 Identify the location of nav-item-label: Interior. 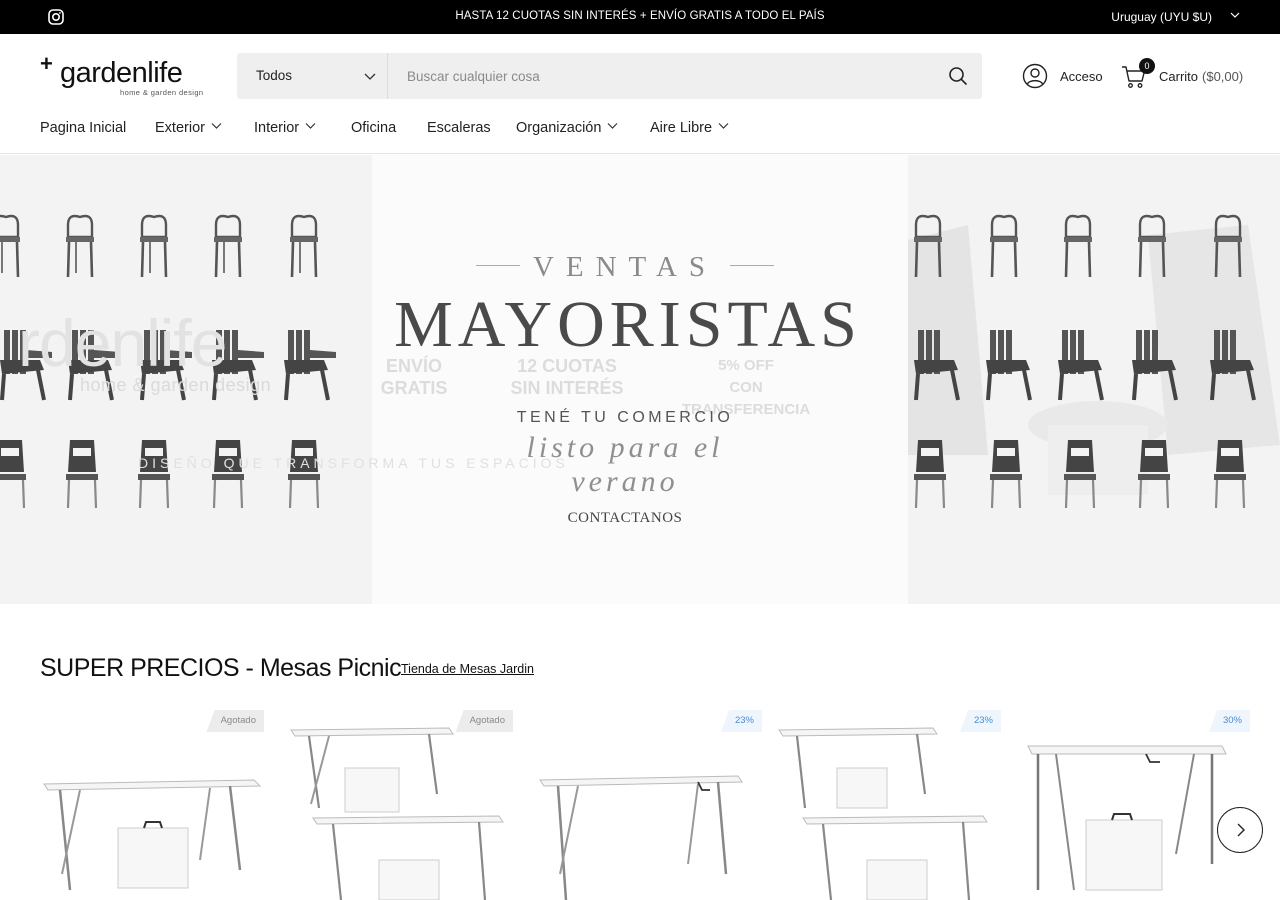
(277, 128).